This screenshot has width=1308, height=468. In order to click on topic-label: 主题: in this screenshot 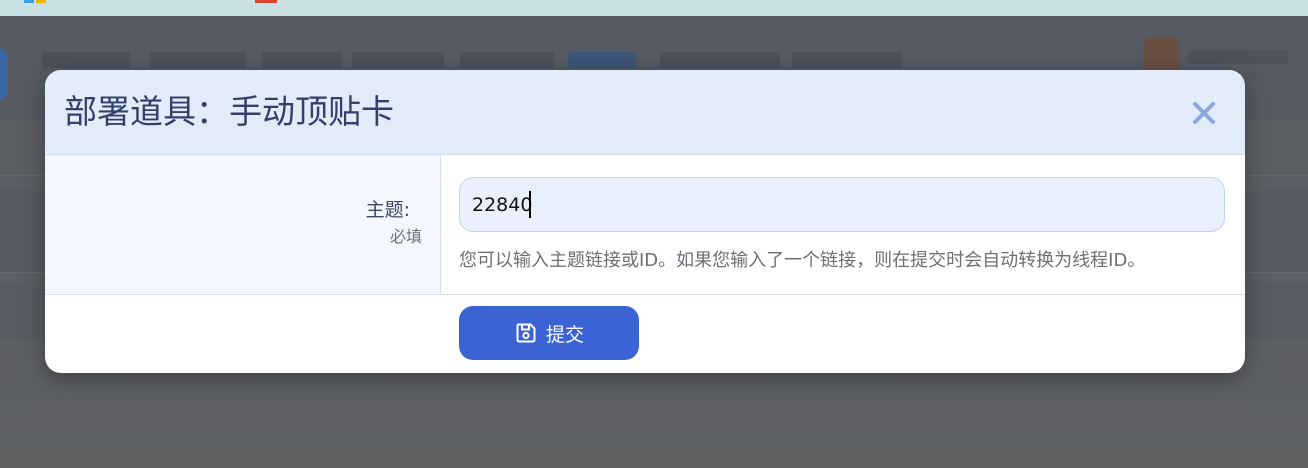, I will do `click(387, 210)`.